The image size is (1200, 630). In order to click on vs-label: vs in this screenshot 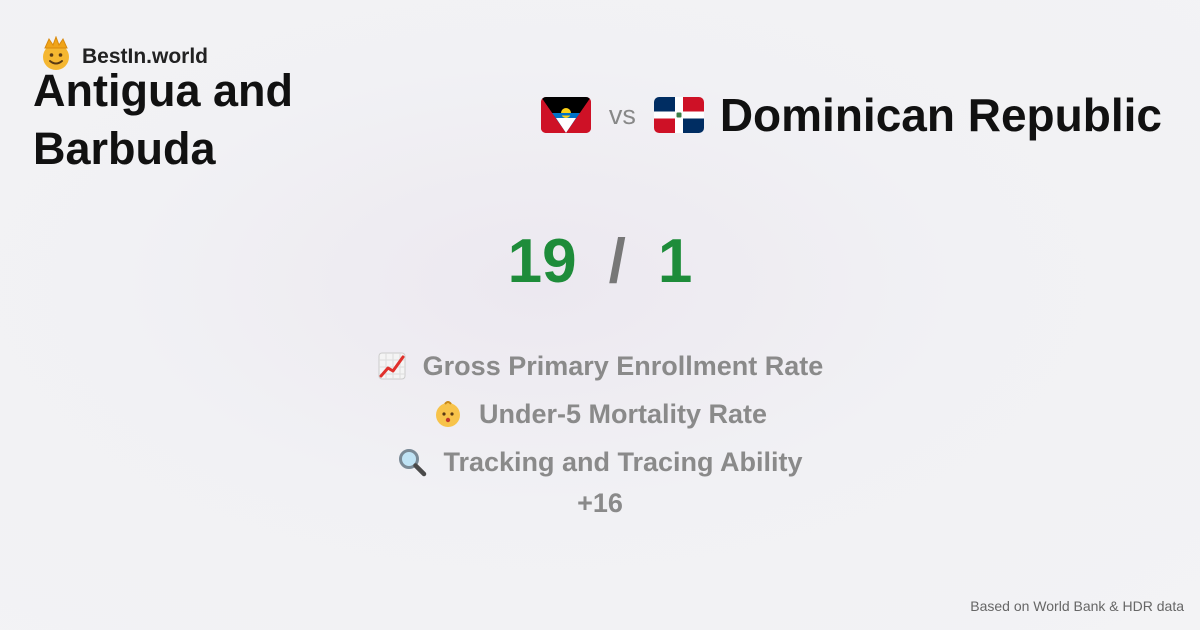, I will do `click(622, 114)`.